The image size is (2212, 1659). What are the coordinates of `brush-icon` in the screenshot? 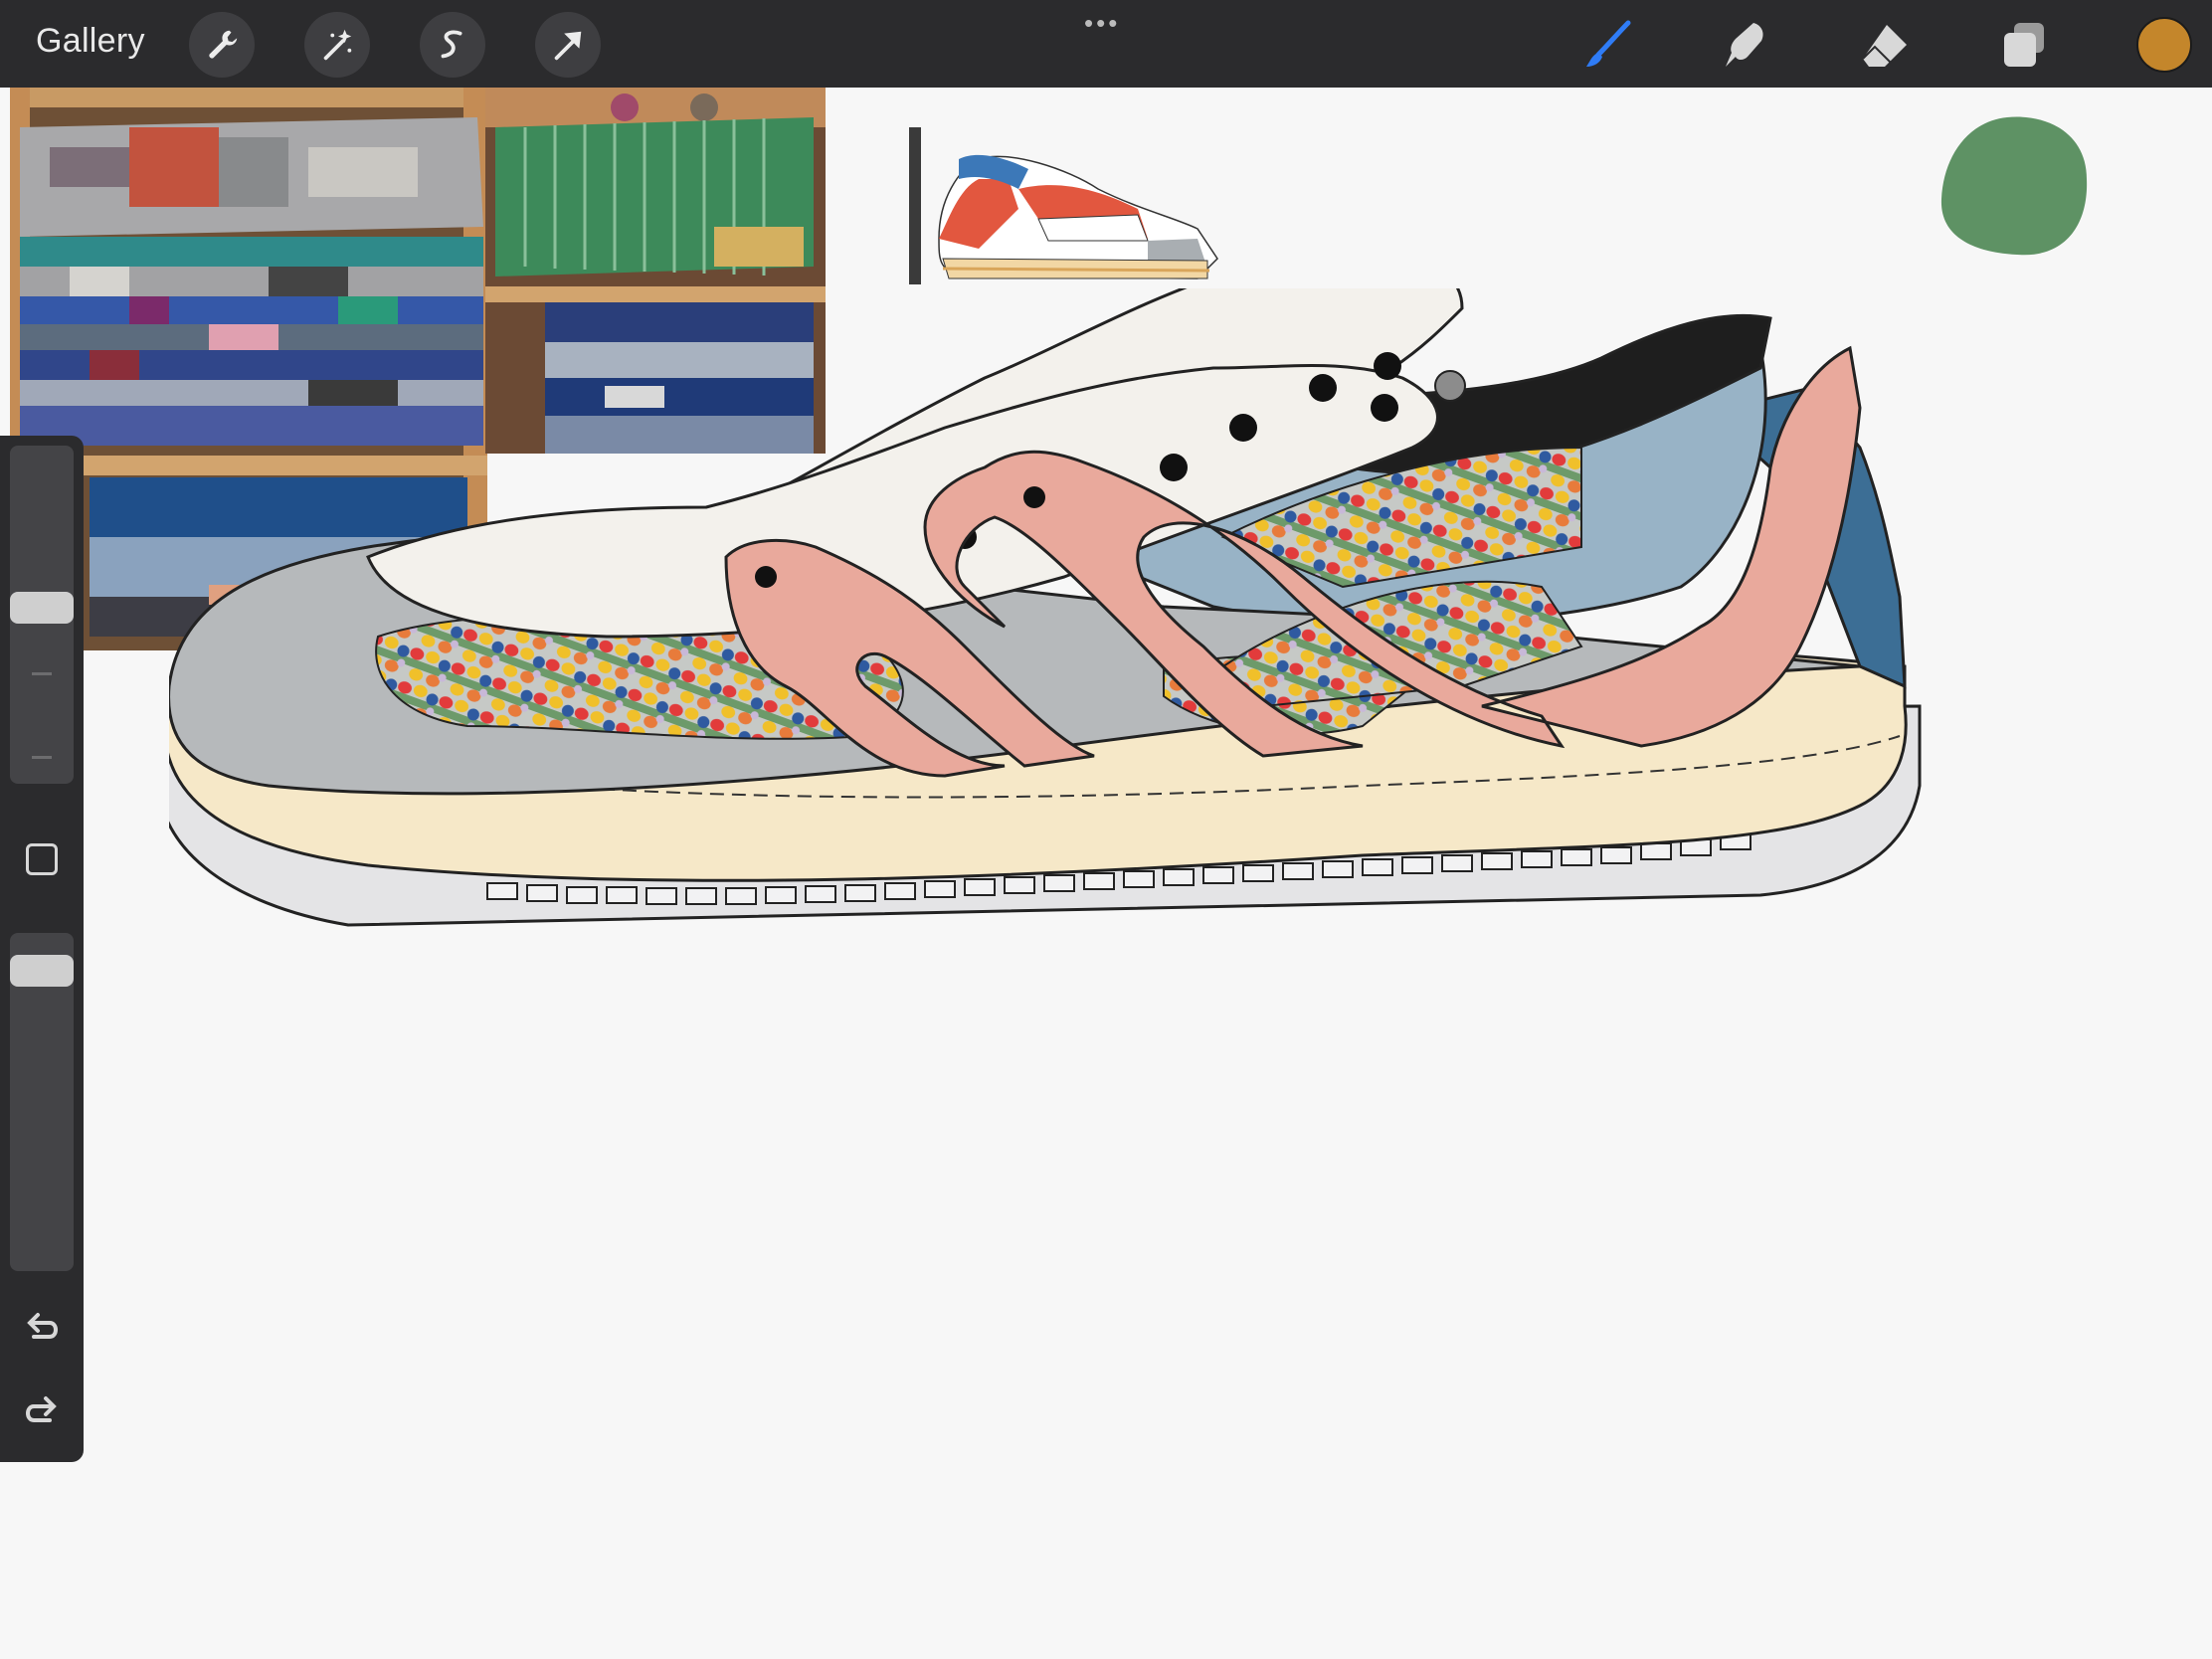 It's located at (1608, 43).